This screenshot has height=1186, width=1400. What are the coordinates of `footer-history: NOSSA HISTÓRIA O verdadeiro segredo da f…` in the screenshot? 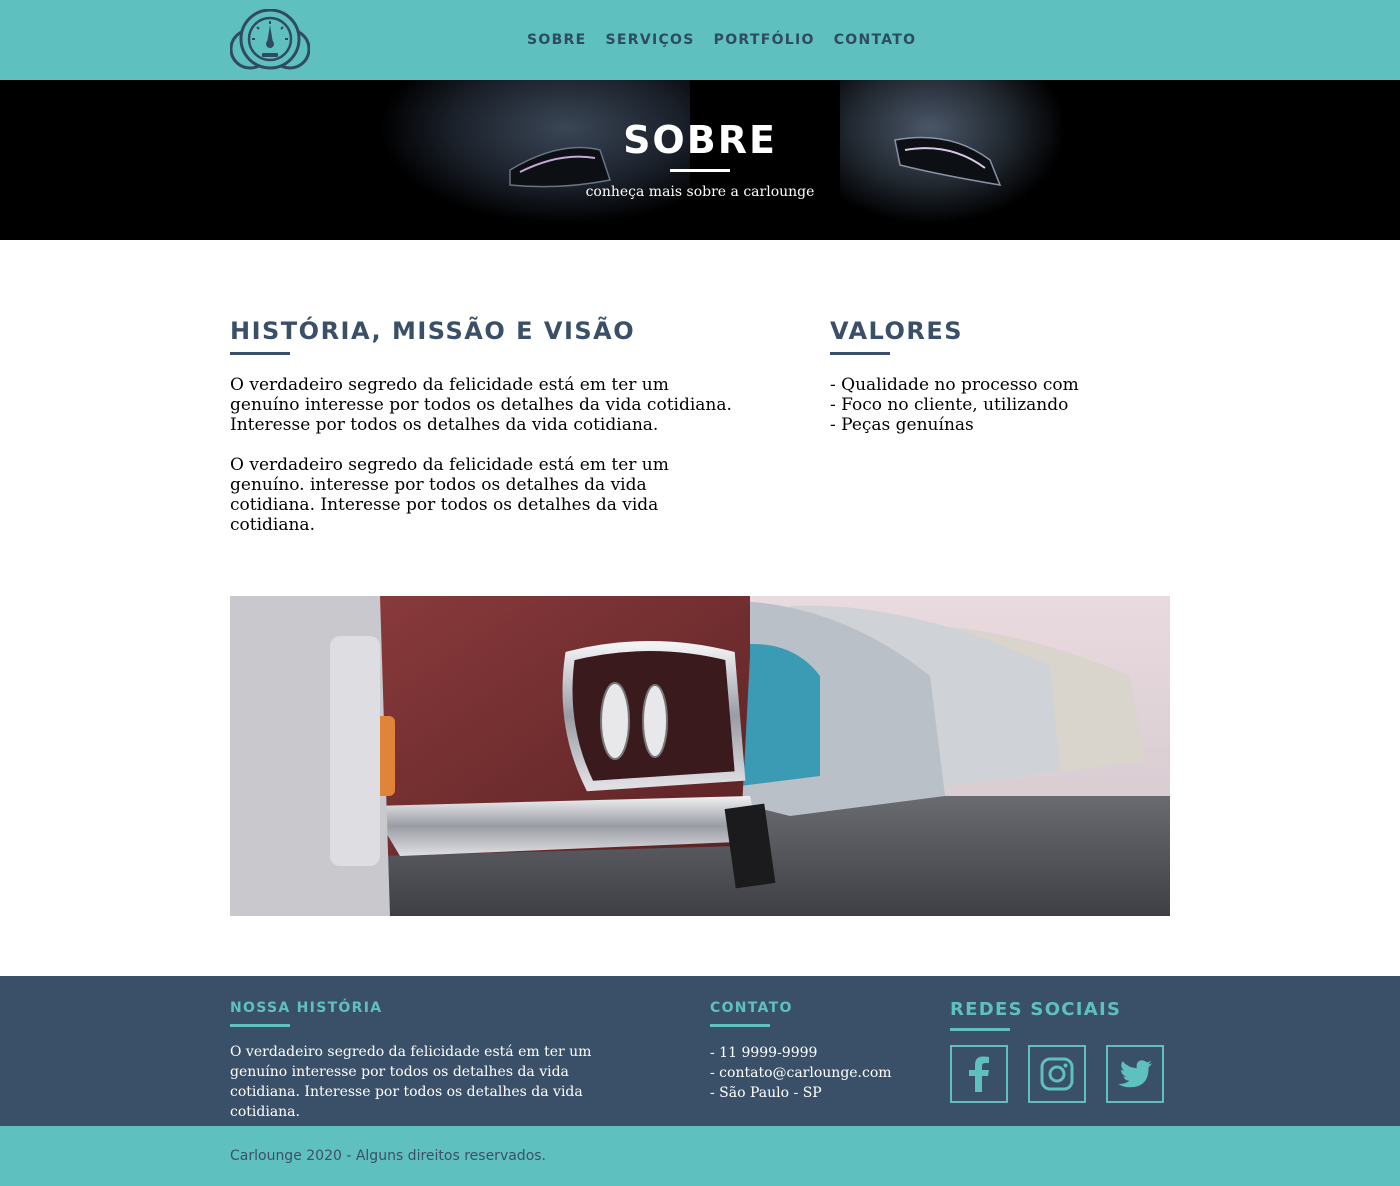 It's located at (430, 1049).